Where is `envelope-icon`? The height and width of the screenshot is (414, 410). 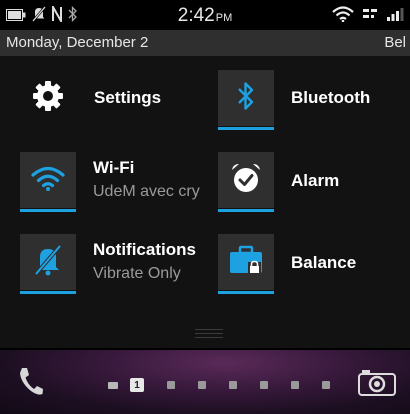 envelope-icon is located at coordinates (113, 385).